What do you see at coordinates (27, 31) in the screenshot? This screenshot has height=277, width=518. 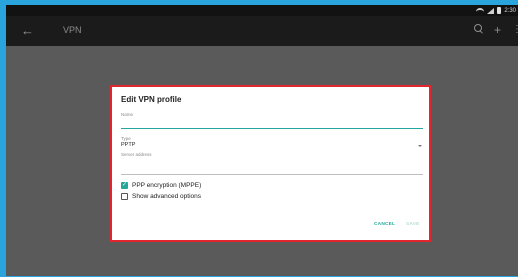 I see `back-arrow-icon: ←` at bounding box center [27, 31].